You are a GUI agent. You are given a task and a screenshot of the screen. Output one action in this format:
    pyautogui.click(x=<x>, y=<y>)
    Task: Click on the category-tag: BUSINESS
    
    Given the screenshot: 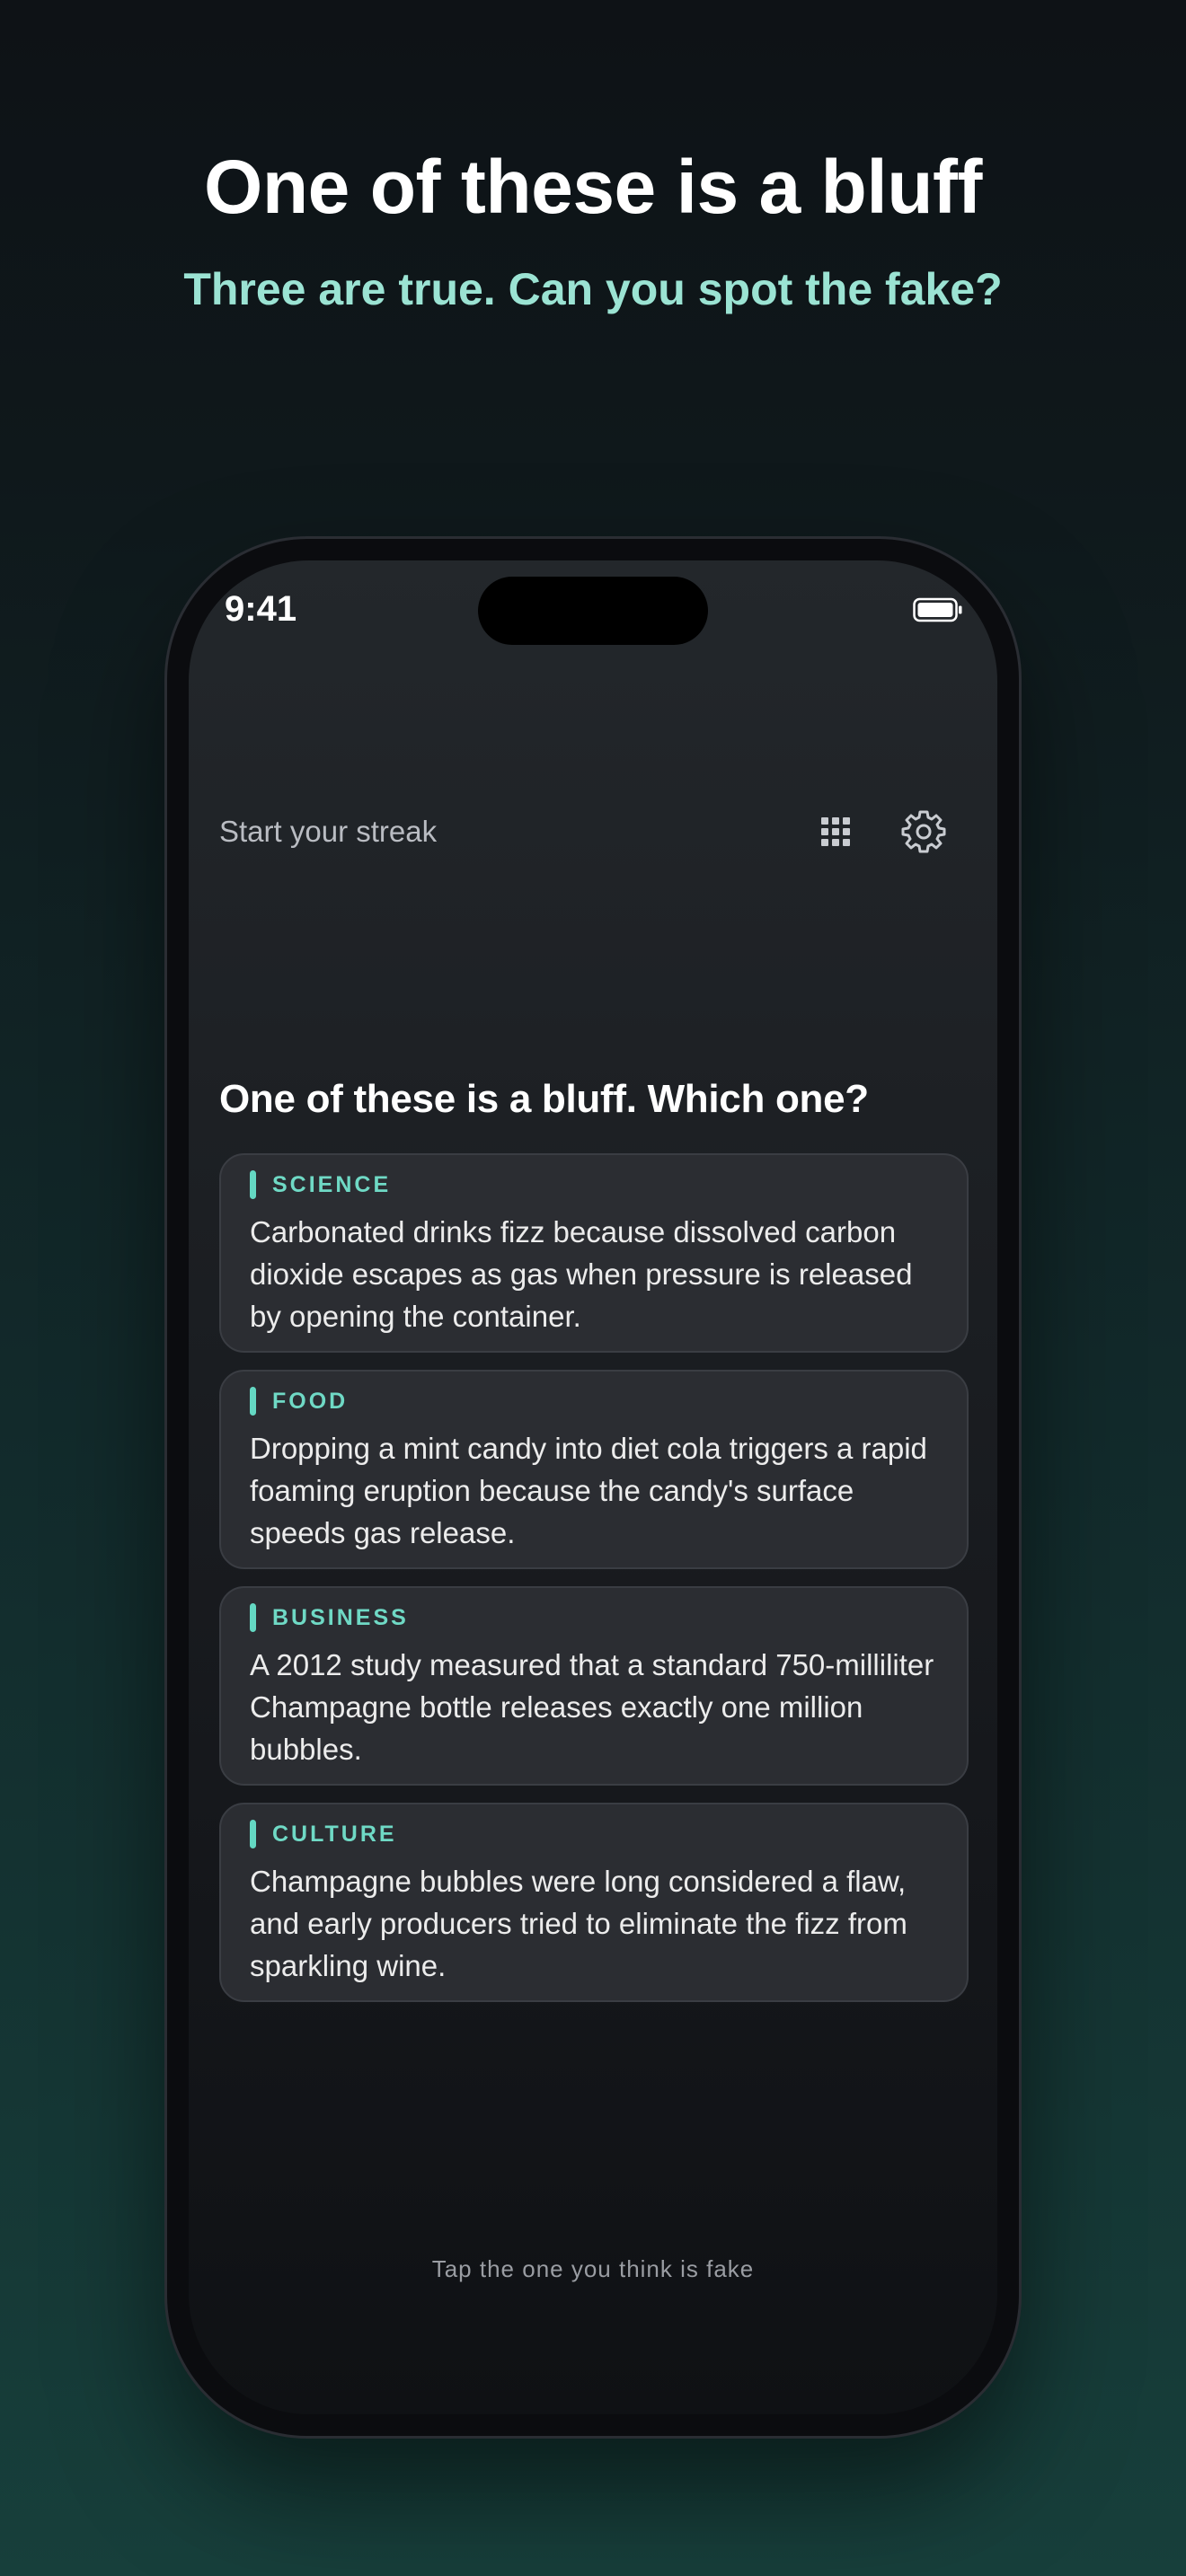 What is the action you would take?
    pyautogui.click(x=595, y=1617)
    